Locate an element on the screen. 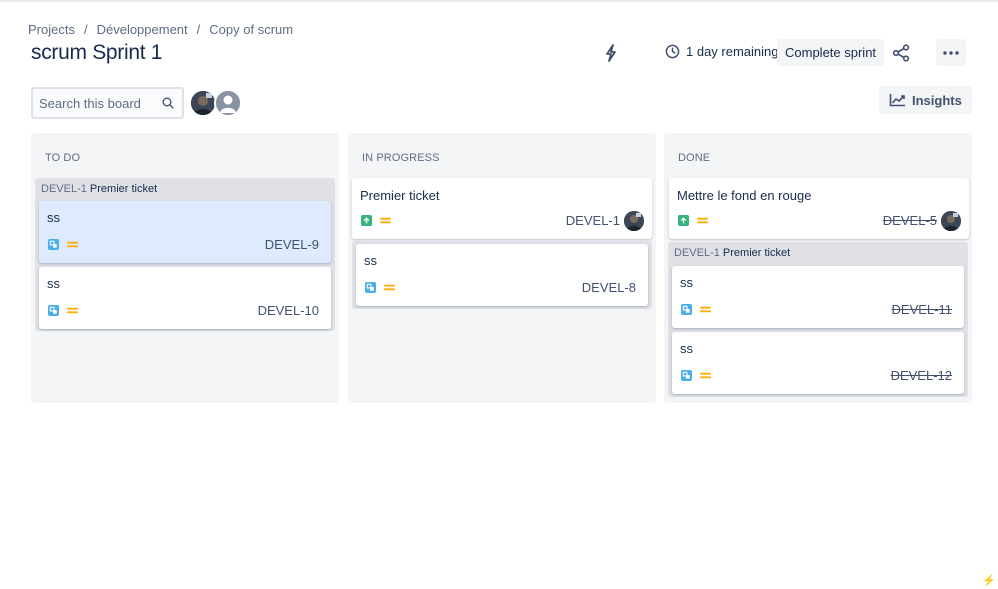 This screenshot has height=589, width=998. card-summary: Premier ticket is located at coordinates (400, 195).